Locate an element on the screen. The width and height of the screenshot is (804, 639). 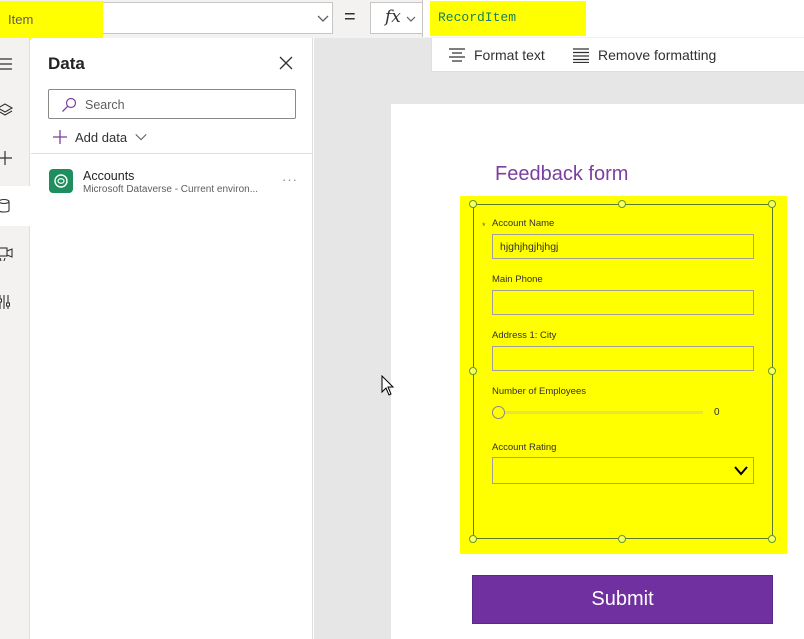
source-name: Accounts is located at coordinates (109, 176).